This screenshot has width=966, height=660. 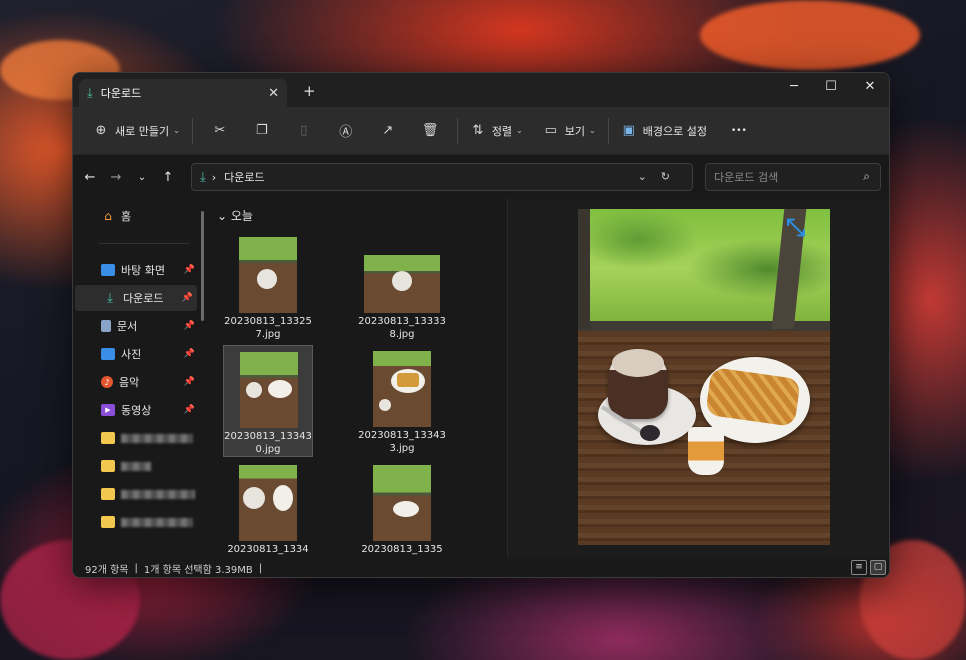 I want to click on share-button: ↗, so click(x=388, y=131).